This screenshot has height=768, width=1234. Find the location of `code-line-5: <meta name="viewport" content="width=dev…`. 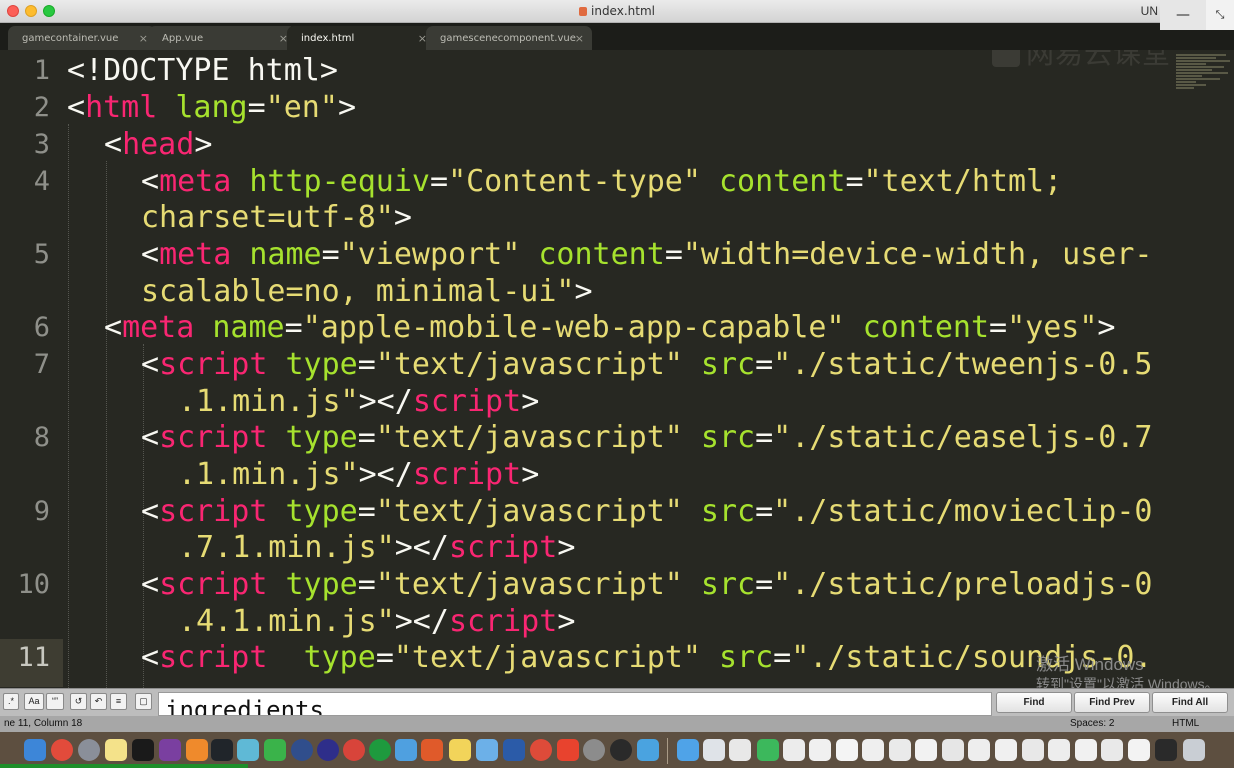

code-line-5: <meta name="viewport" content="width=dev… is located at coordinates (647, 254).